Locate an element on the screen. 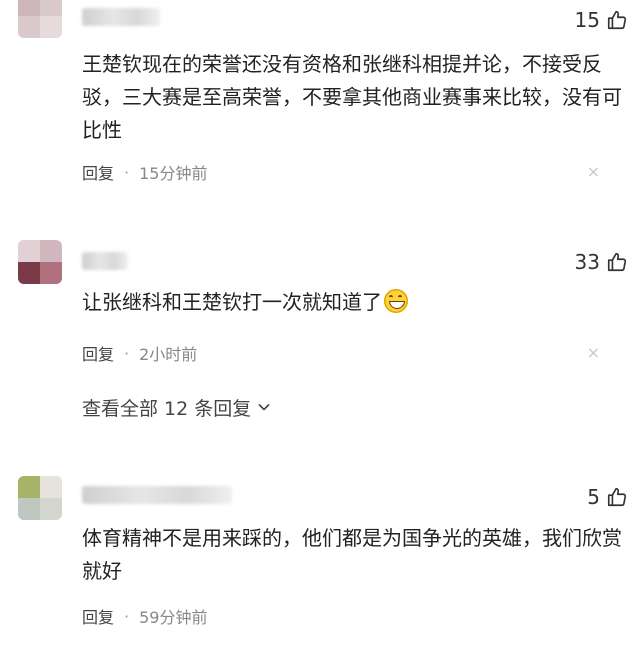 This screenshot has width=640, height=653. comment-text: 让张继科和王楚钦打一次就知道了 is located at coordinates (352, 302).